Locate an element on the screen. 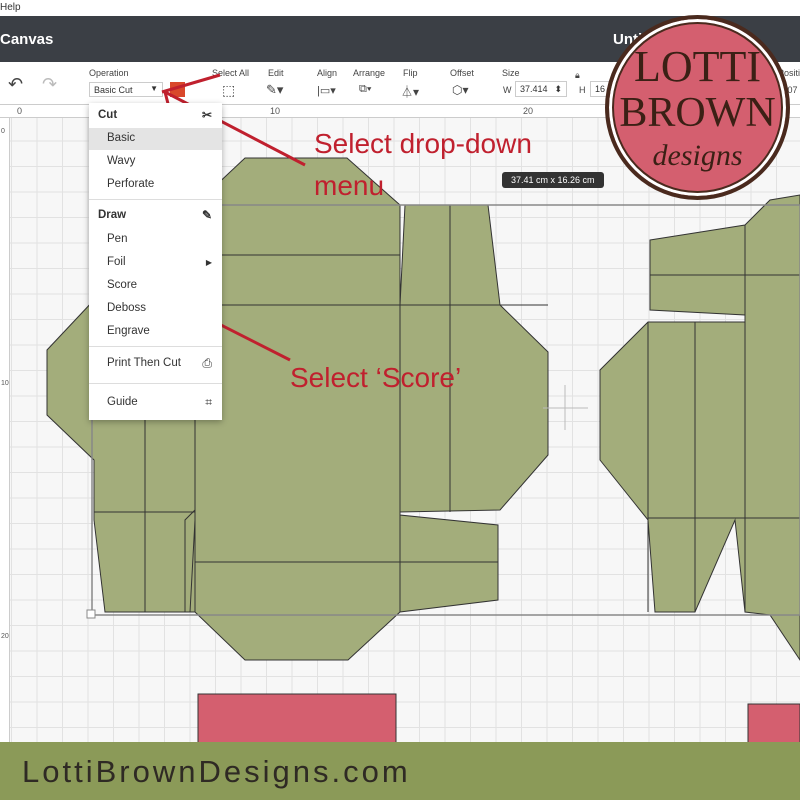 The height and width of the screenshot is (800, 800). annotation-score: Select ‘Score’ is located at coordinates (376, 377).